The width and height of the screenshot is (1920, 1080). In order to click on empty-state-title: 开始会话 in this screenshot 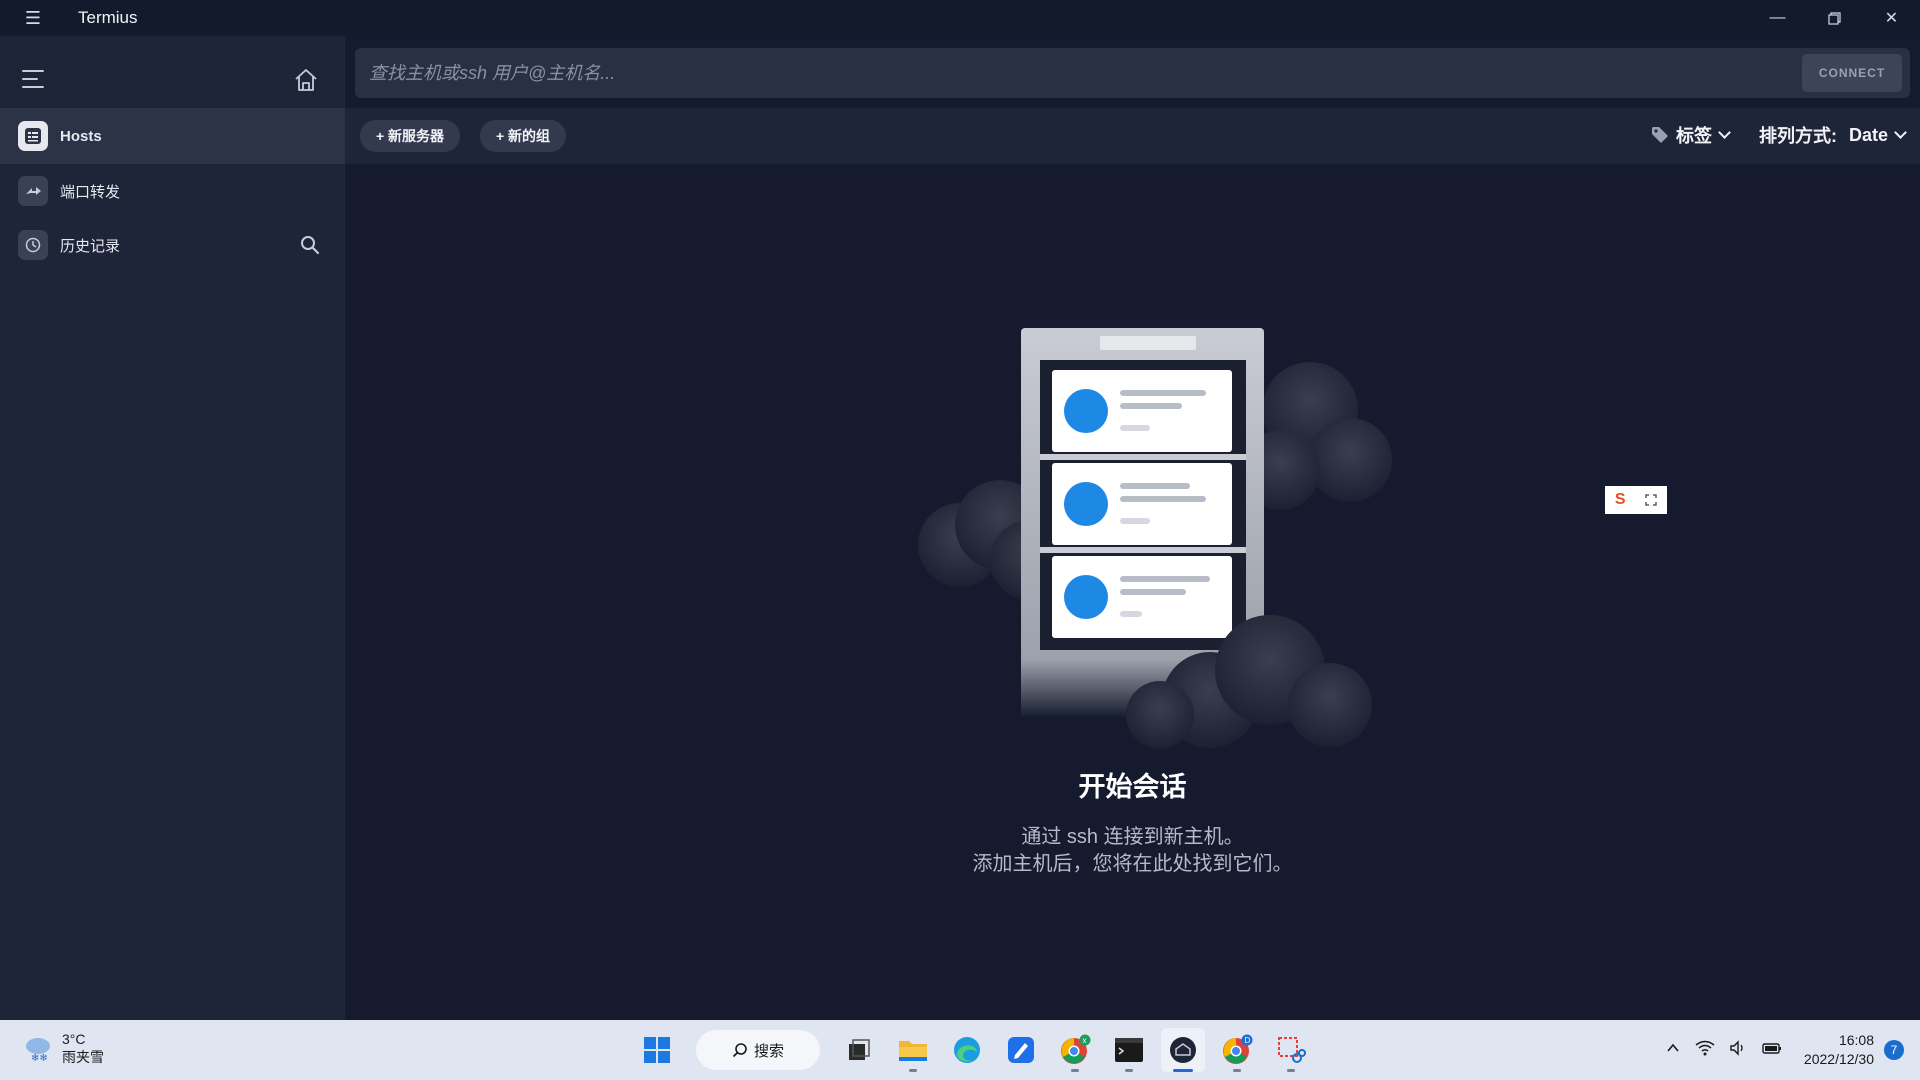, I will do `click(1132, 787)`.